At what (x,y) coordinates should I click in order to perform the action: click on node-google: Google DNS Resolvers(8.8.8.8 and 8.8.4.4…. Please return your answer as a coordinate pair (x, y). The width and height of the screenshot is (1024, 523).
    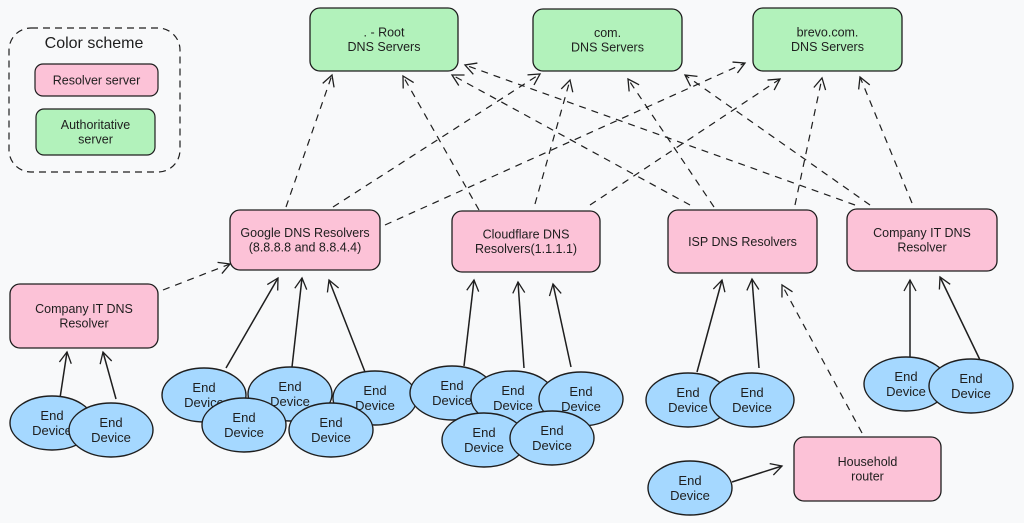
    Looking at the image, I should click on (305, 240).